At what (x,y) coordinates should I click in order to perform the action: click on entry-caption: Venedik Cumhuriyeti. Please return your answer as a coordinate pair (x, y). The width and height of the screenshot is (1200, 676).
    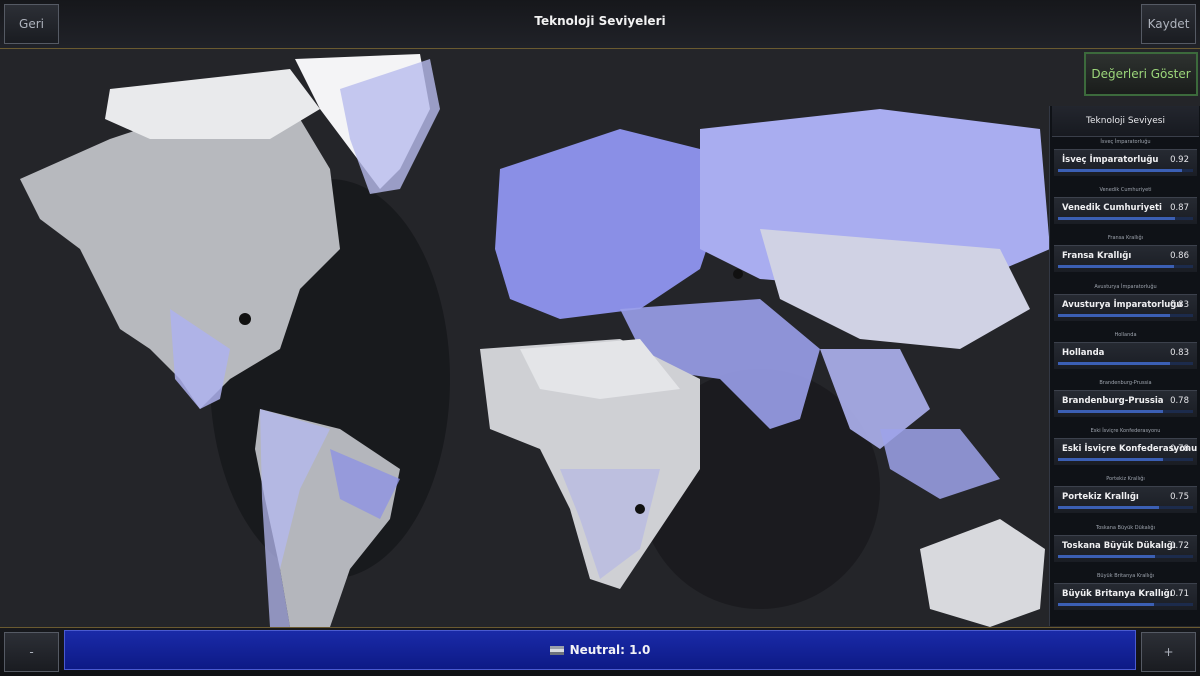
    Looking at the image, I should click on (1125, 190).